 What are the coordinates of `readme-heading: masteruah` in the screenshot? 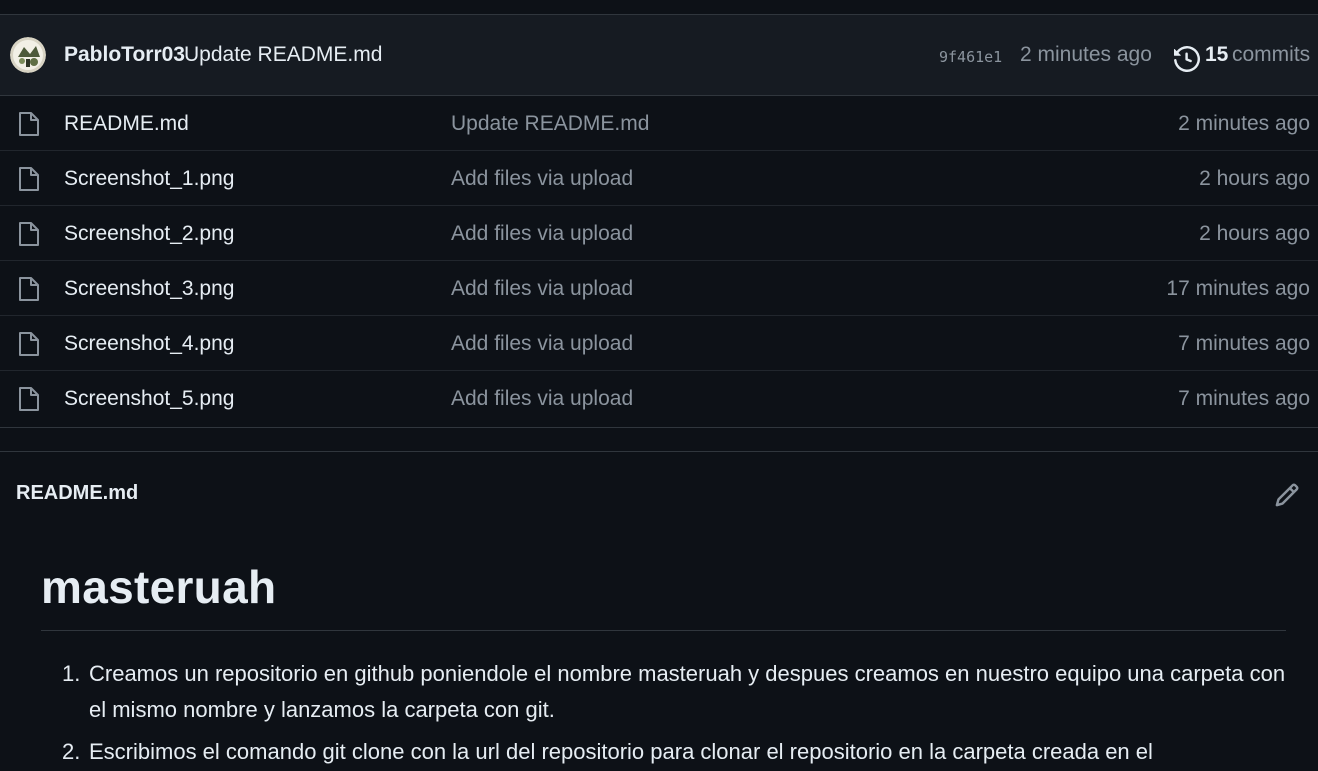 It's located at (159, 587).